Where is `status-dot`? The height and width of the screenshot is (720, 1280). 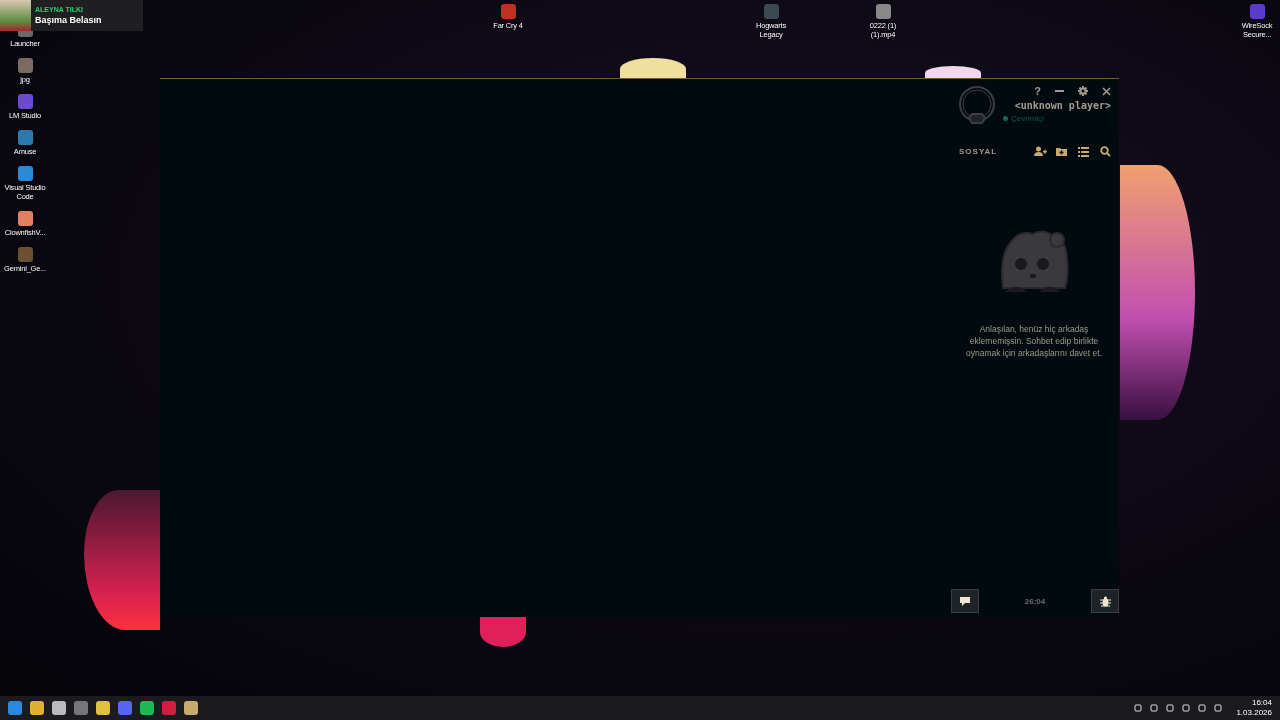
status-dot is located at coordinates (1005, 118).